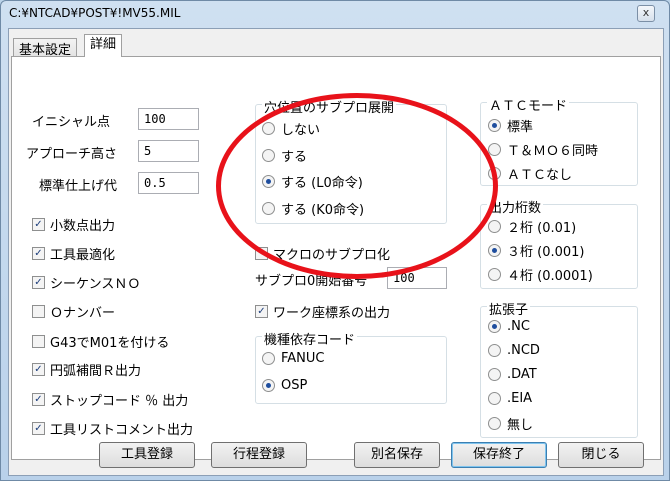 The image size is (670, 481). What do you see at coordinates (546, 252) in the screenshot?
I see `radio-label: ３桁 (0.001)` at bounding box center [546, 252].